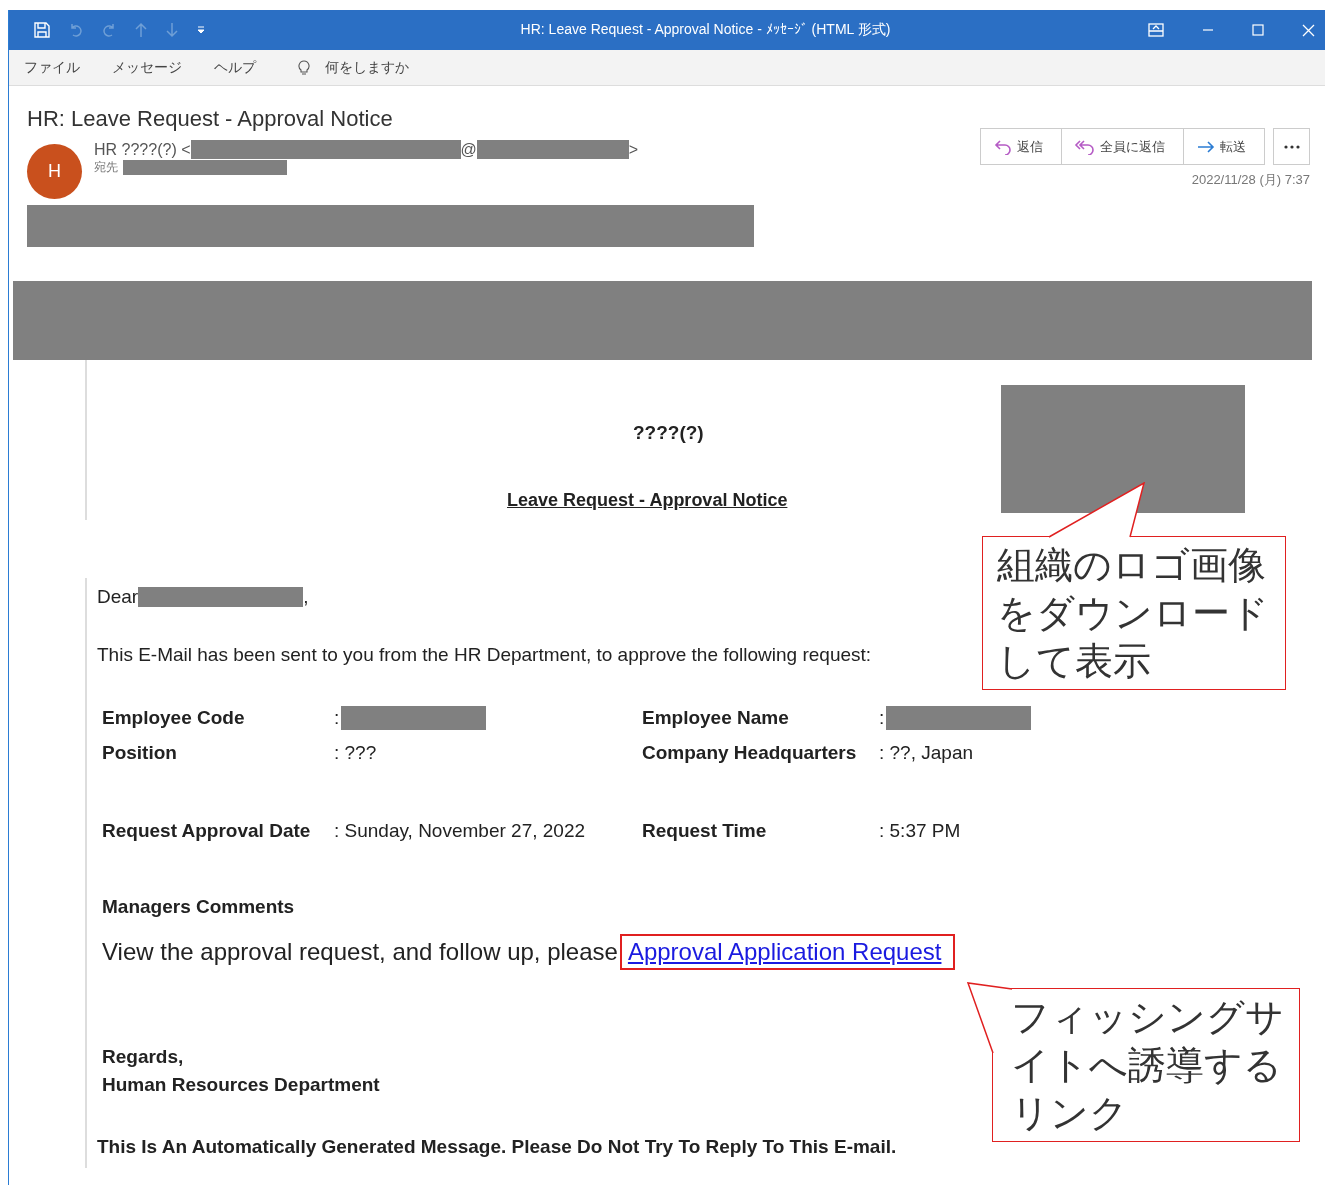  What do you see at coordinates (118, 597) in the screenshot?
I see `greeting: Dear` at bounding box center [118, 597].